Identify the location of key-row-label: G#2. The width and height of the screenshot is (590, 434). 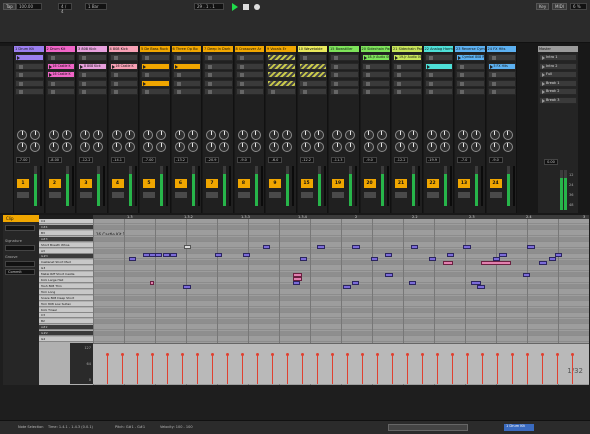
(66, 334).